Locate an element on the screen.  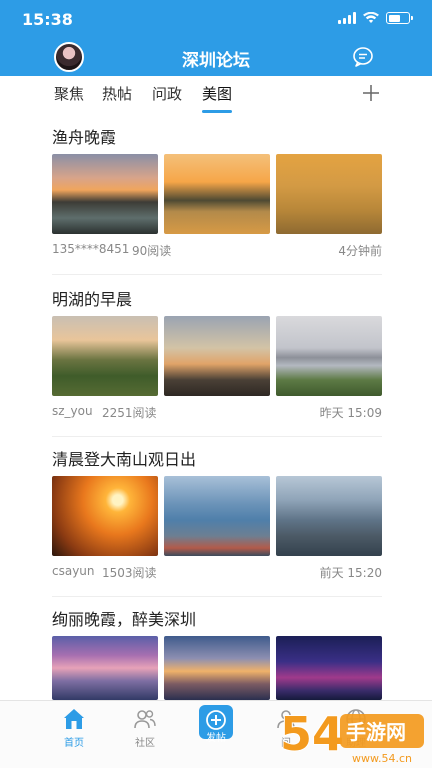
compose-label: 发帖 is located at coordinates (216, 738).